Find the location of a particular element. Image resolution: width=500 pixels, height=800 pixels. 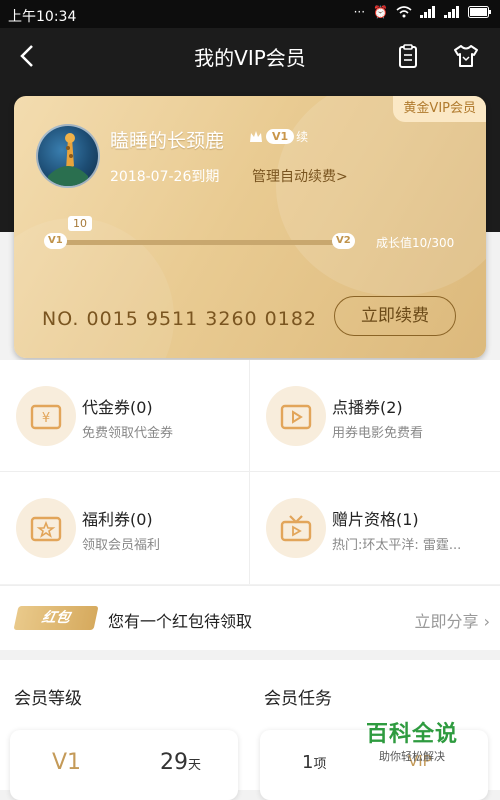

giraffe-avatar-icon is located at coordinates (68, 159).